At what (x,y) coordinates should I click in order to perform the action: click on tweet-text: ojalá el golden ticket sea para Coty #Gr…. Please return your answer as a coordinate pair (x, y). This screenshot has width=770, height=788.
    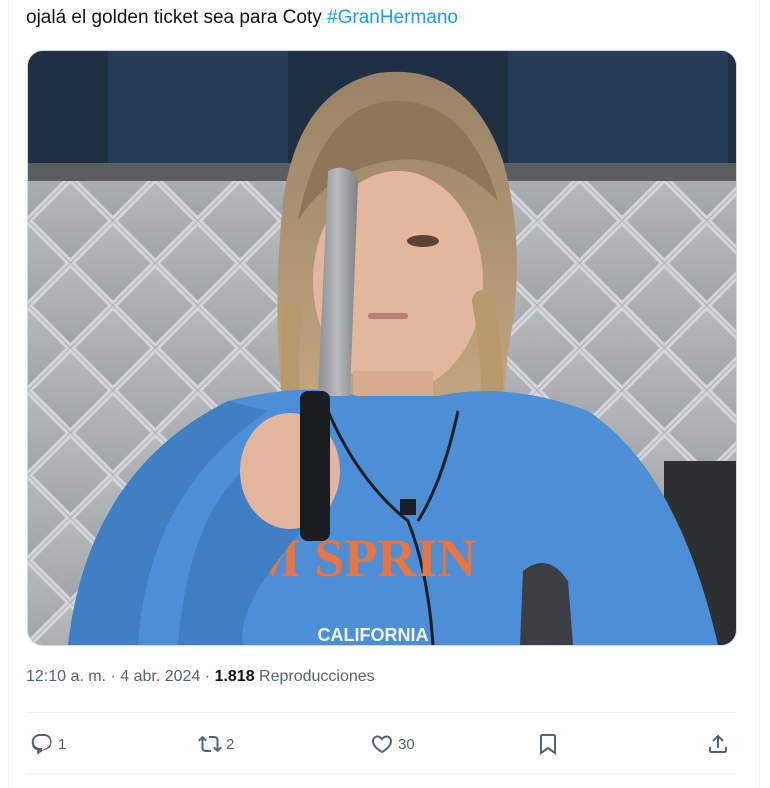
    Looking at the image, I should click on (386, 18).